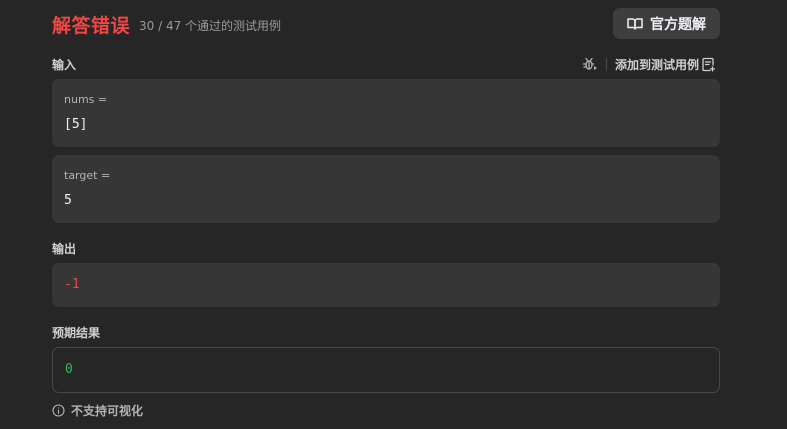 The height and width of the screenshot is (429, 787). Describe the element at coordinates (107, 411) in the screenshot. I see `visualization-note-text: 不支持可视化` at that location.